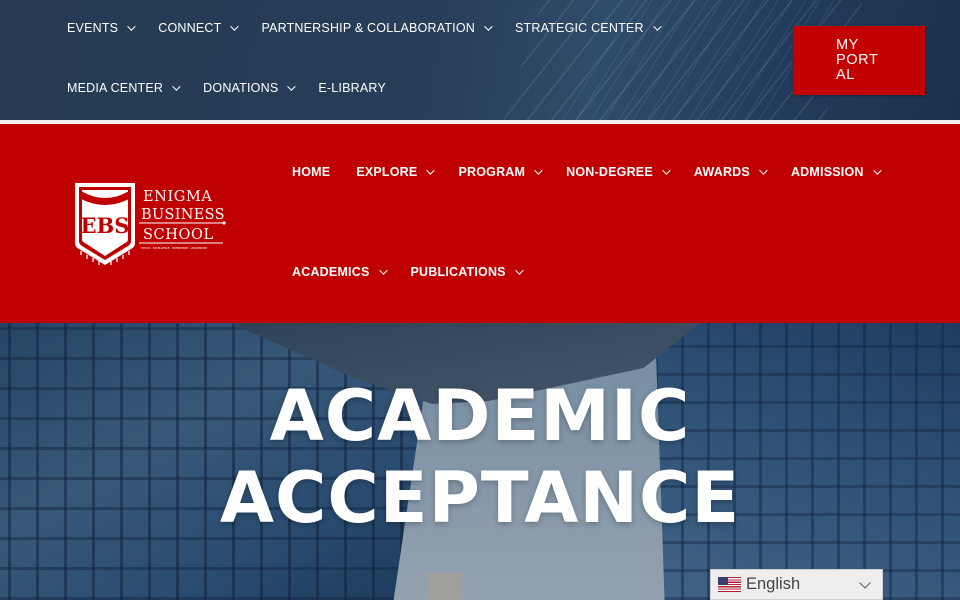  I want to click on us-flag-icon, so click(729, 584).